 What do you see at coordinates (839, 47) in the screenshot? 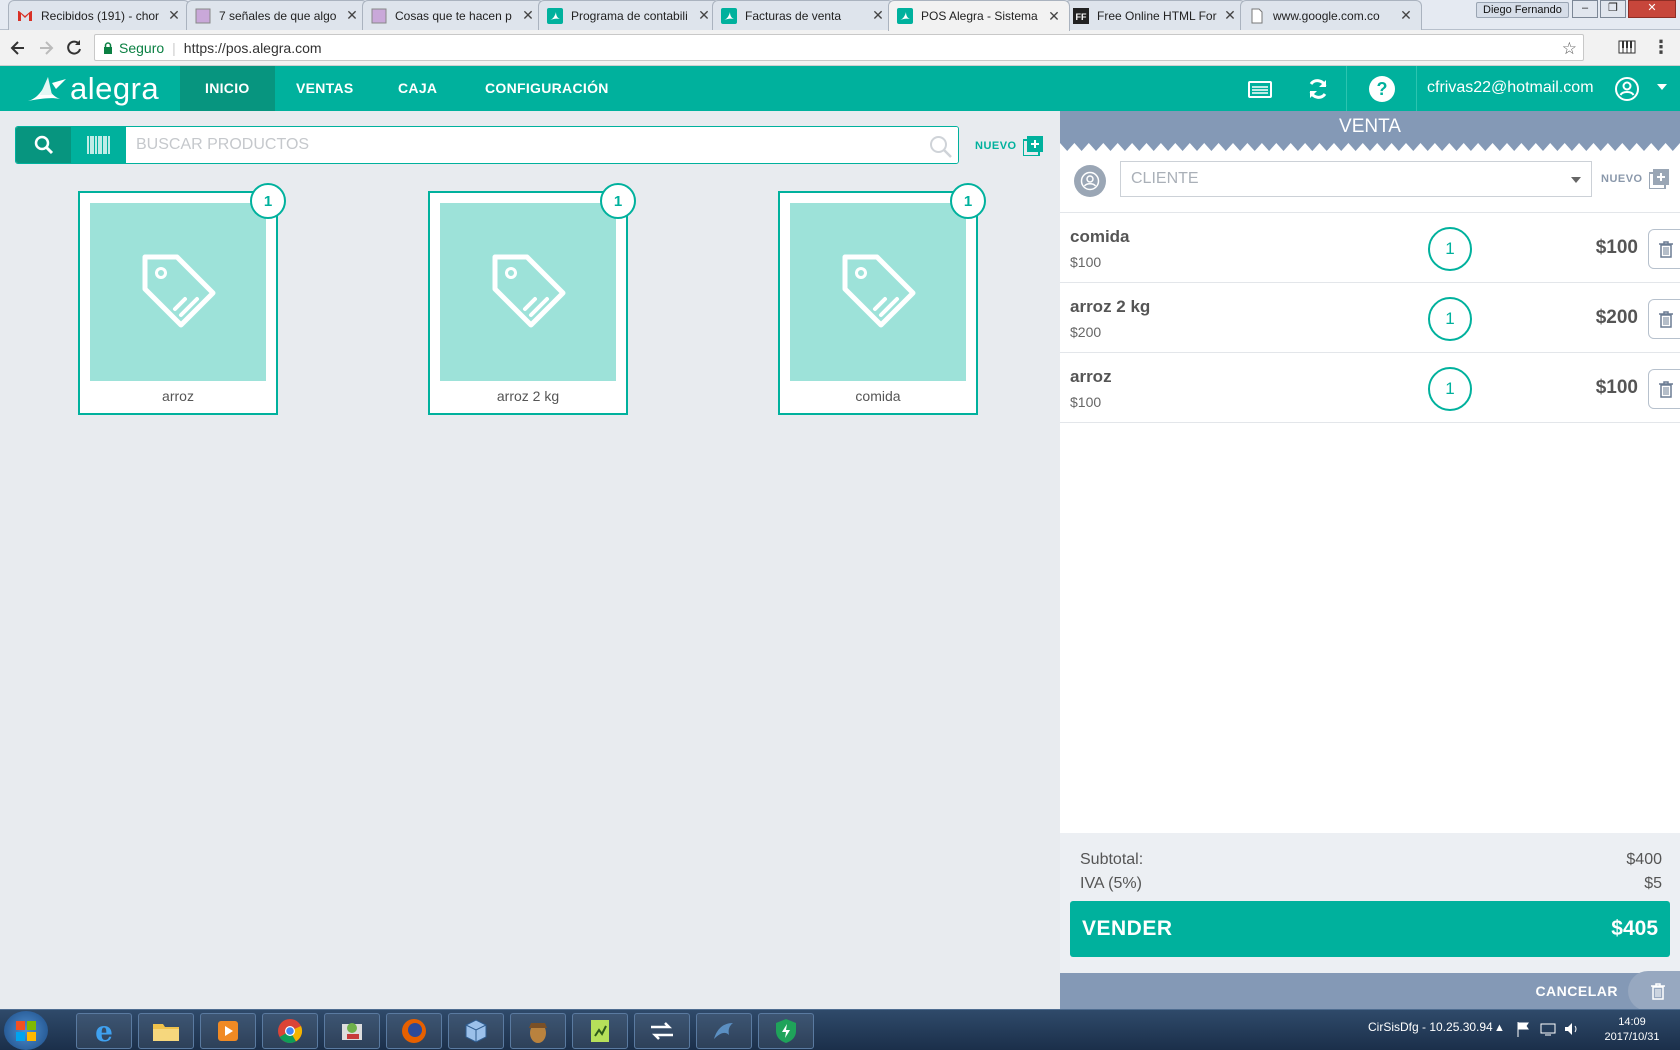
I see `url-field: Seguro | https://pos.alegra.com ☆` at bounding box center [839, 47].